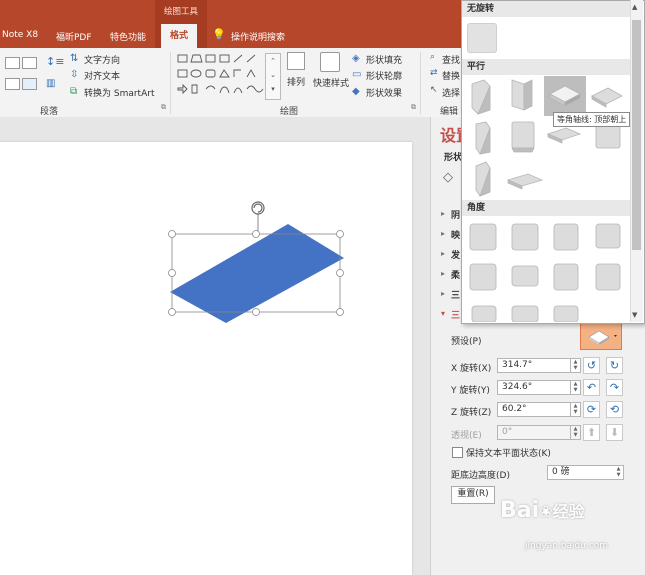 This screenshot has width=645, height=575. I want to click on preset-no-rotation, so click(482, 38).